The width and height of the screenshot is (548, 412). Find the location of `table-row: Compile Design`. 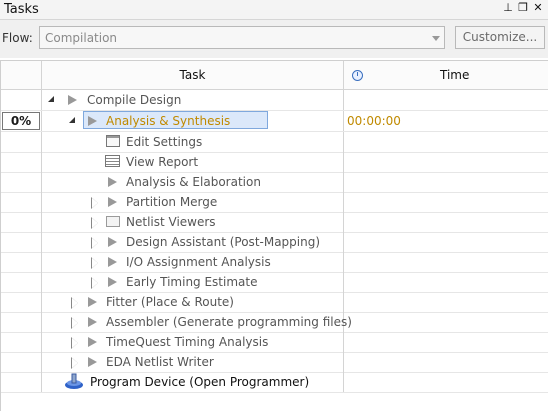

table-row: Compile Design is located at coordinates (274, 100).